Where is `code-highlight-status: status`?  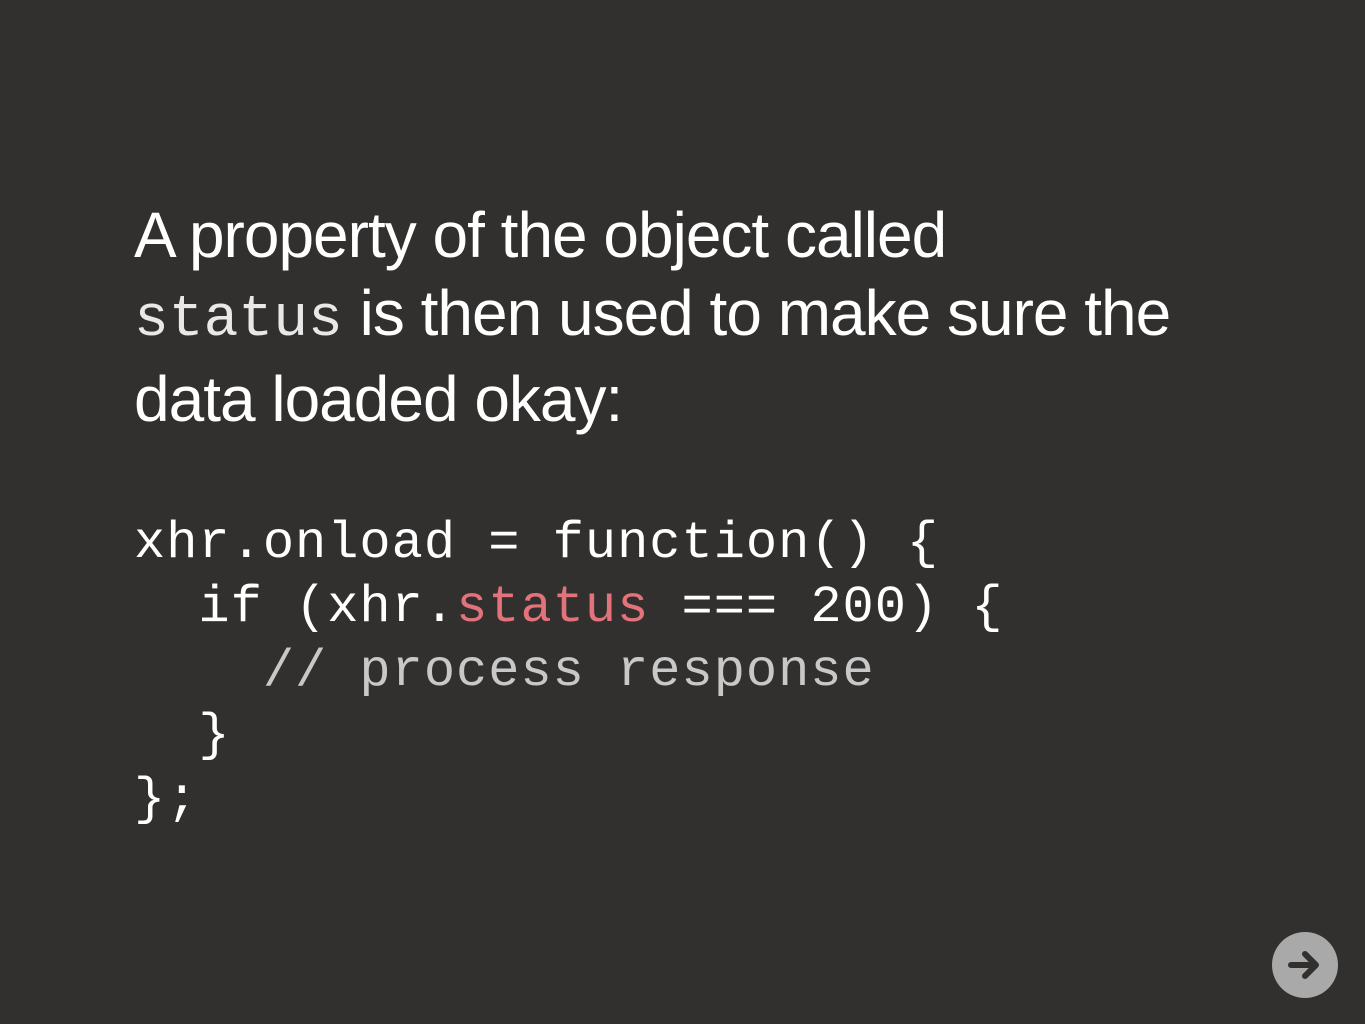 code-highlight-status: status is located at coordinates (553, 607).